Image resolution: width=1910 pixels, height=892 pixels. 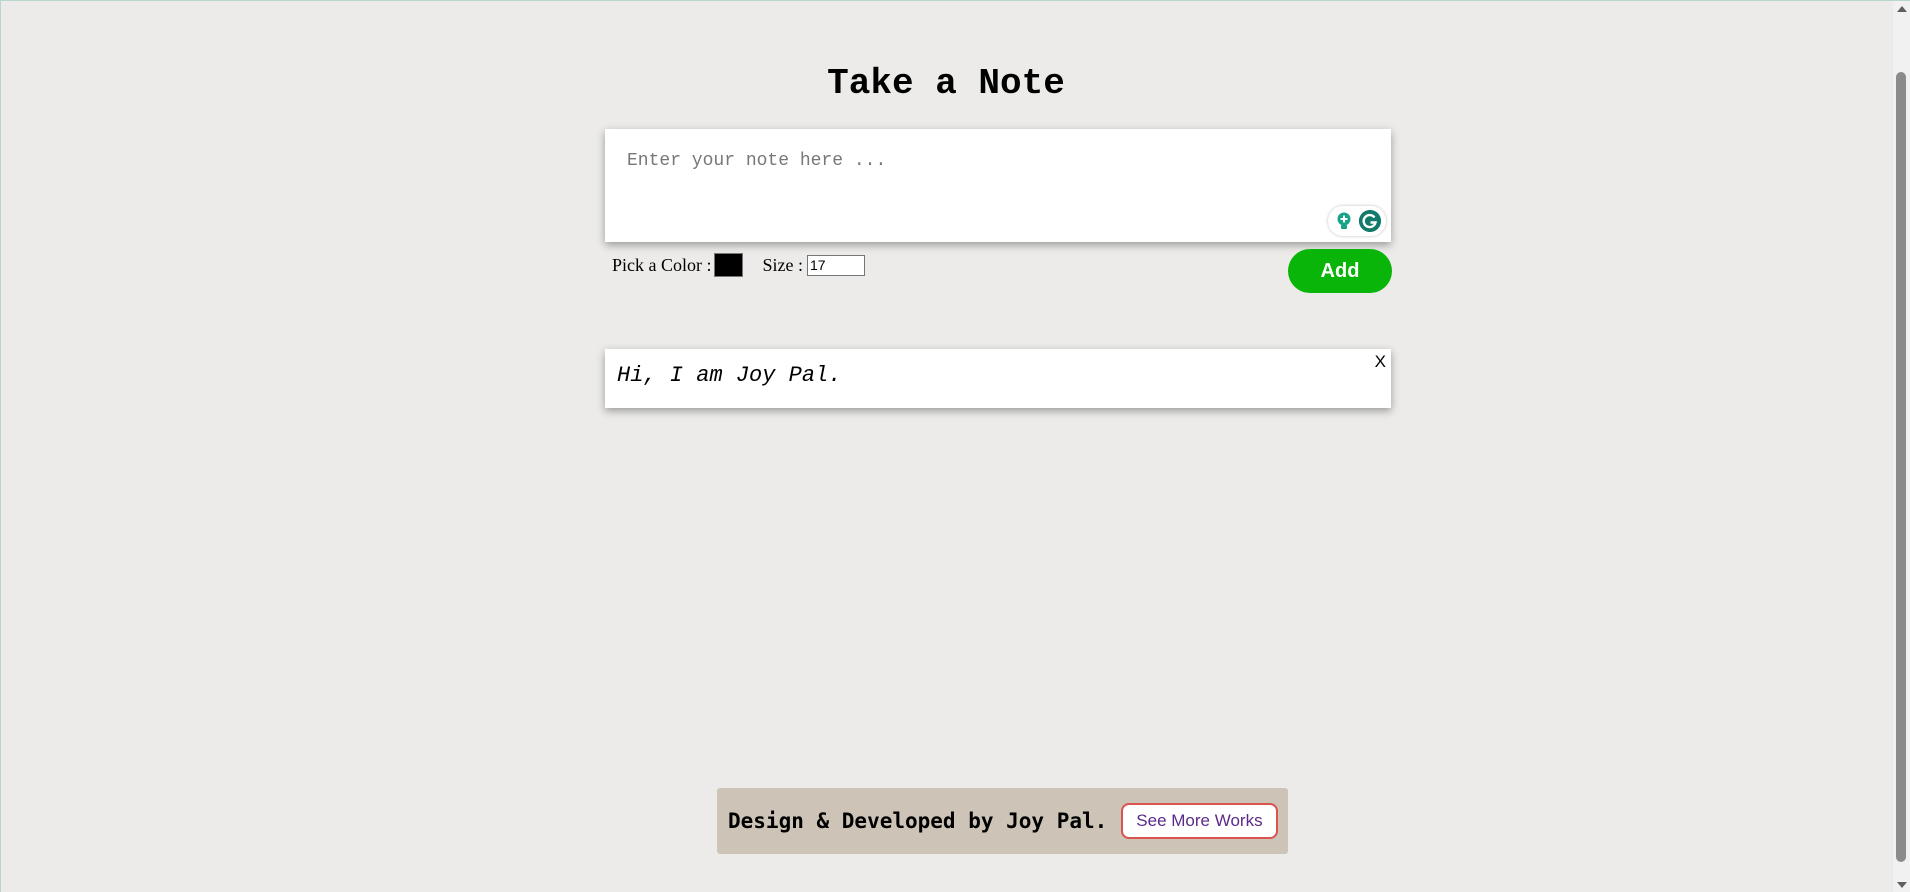 I want to click on grammarly-icon, so click(x=1370, y=221).